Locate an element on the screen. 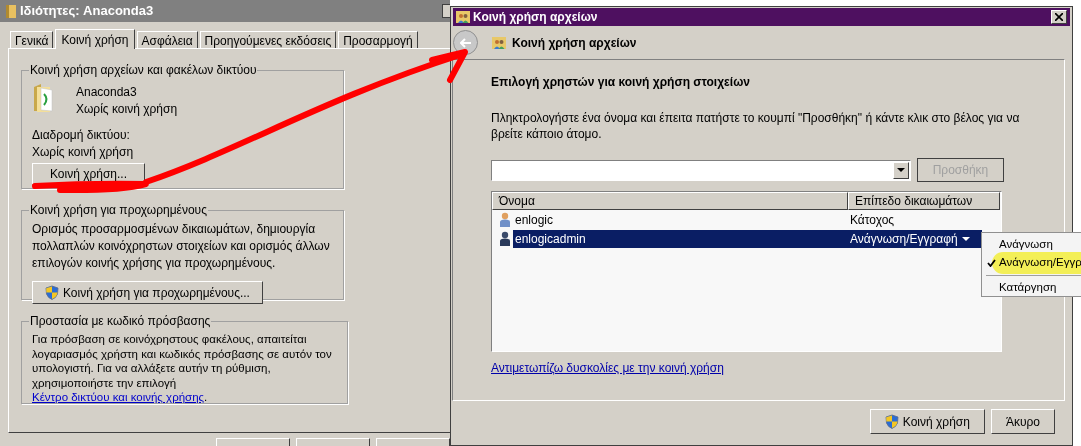 This screenshot has height=446, width=1081. section-heading: Επιλογή χρηστών για κοινή χρήση στοιχείων is located at coordinates (621, 82).